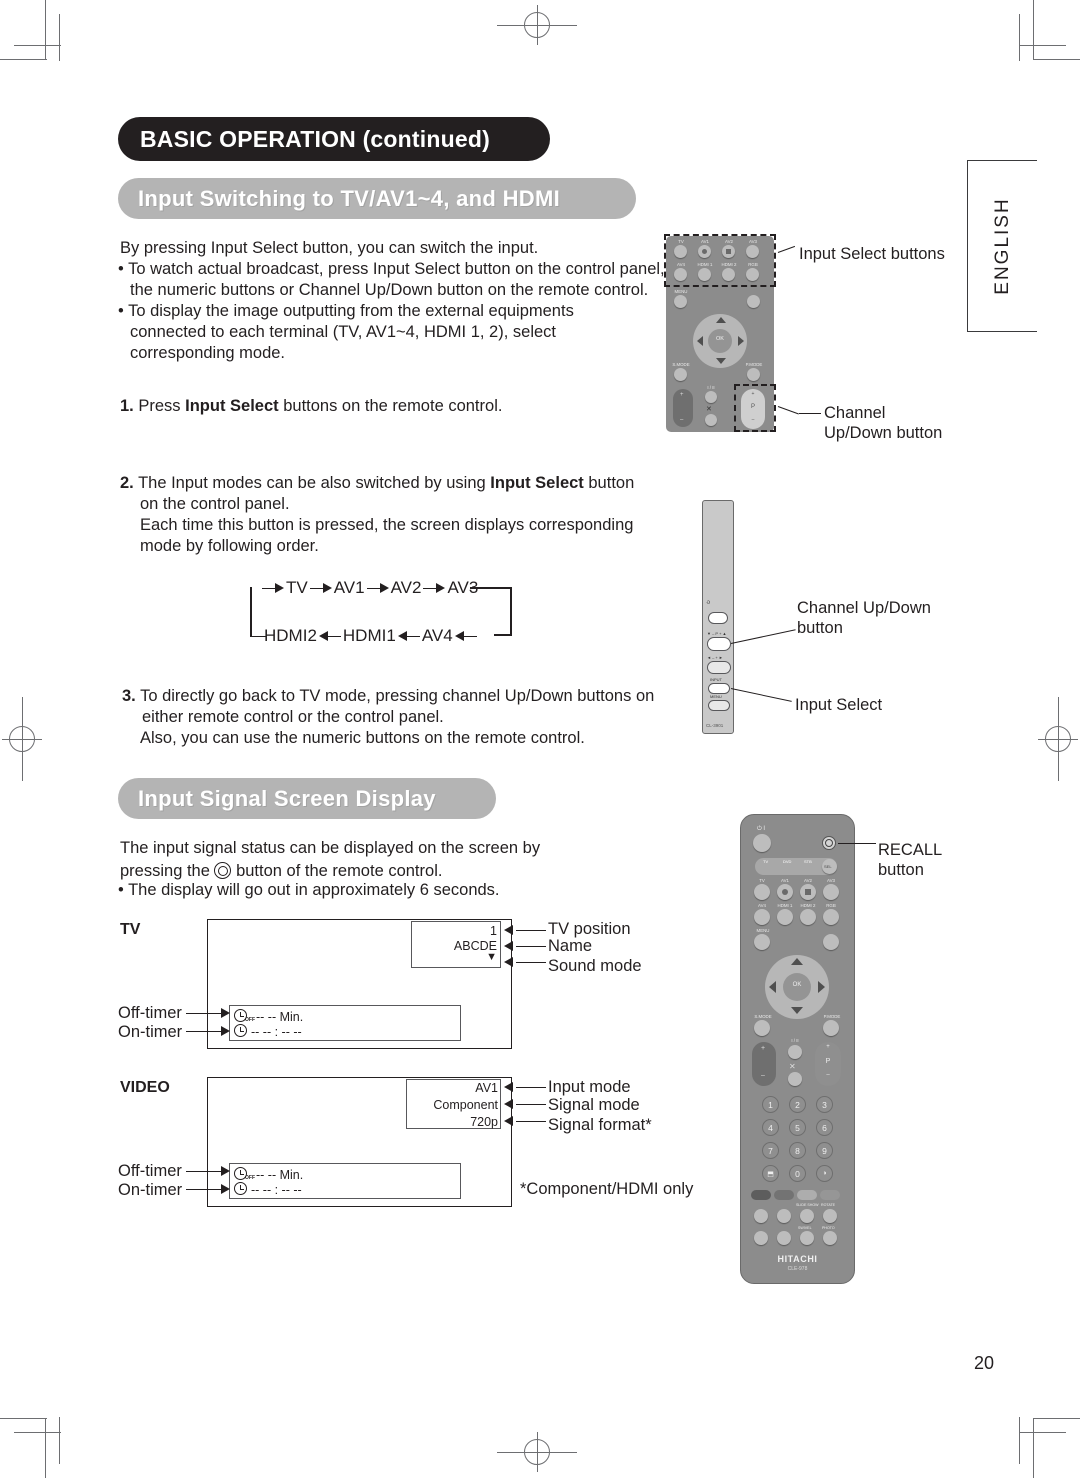 The height and width of the screenshot is (1478, 1080). Describe the element at coordinates (770, 1173) in the screenshot. I see `remote-large-key-wide: ⬒` at that location.